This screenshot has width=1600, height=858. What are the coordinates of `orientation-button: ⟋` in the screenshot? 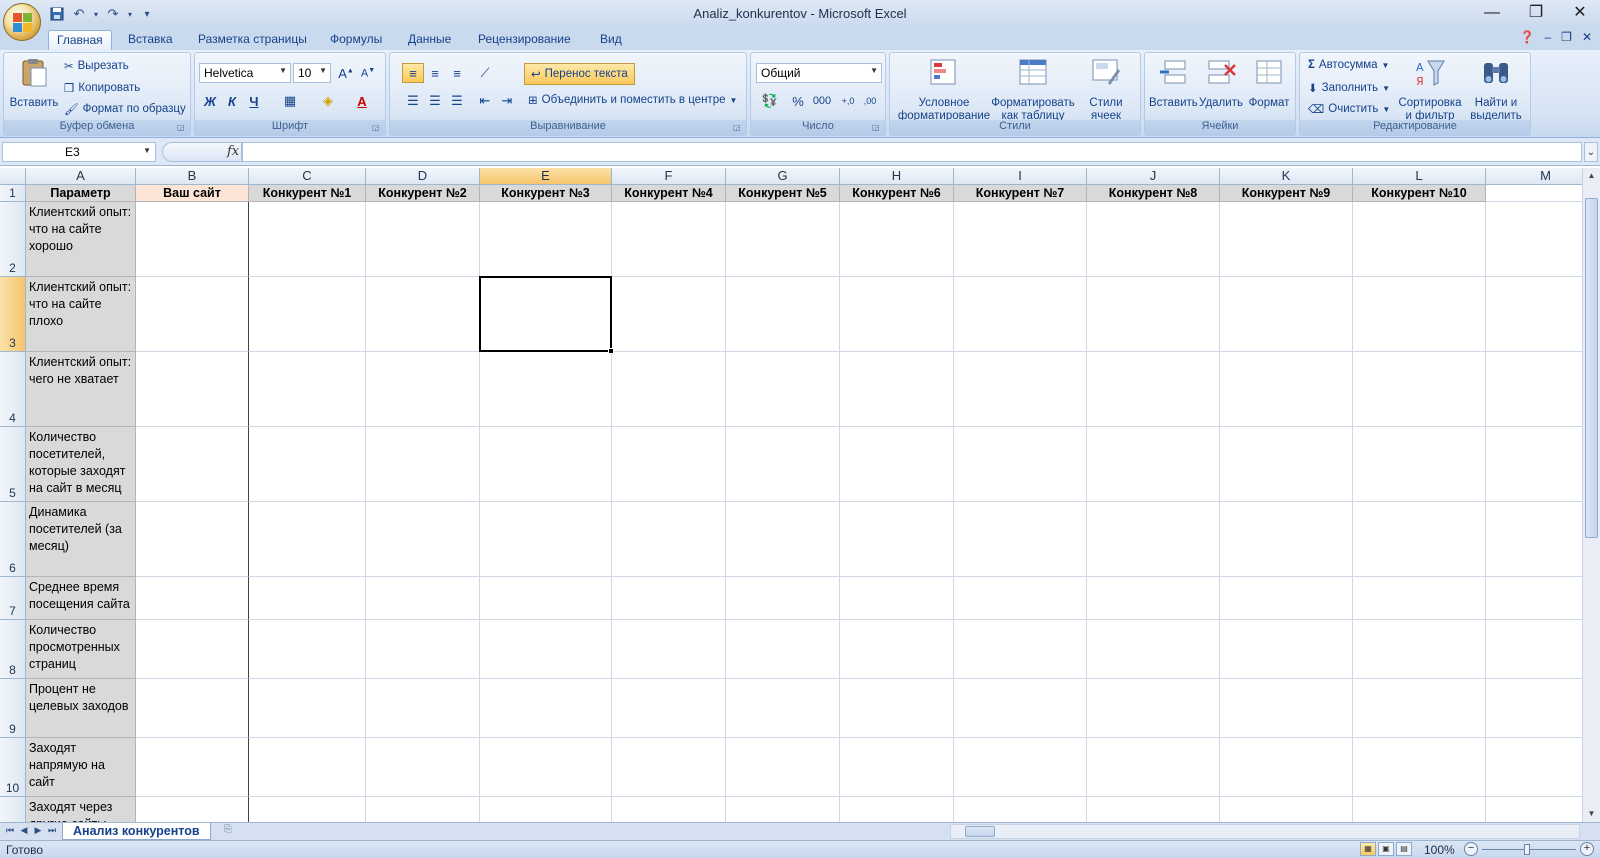 It's located at (485, 73).